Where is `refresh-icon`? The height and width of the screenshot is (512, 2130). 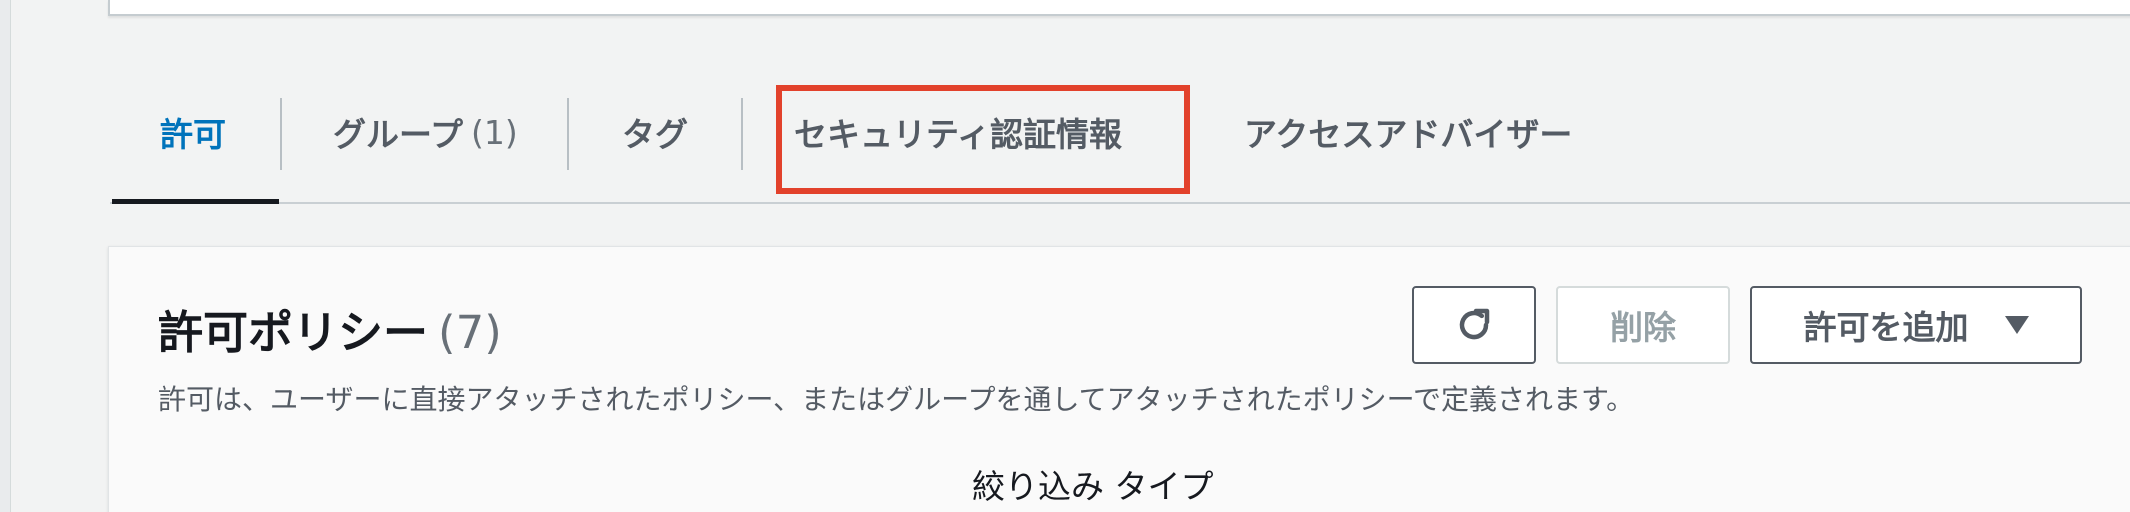 refresh-icon is located at coordinates (1474, 324).